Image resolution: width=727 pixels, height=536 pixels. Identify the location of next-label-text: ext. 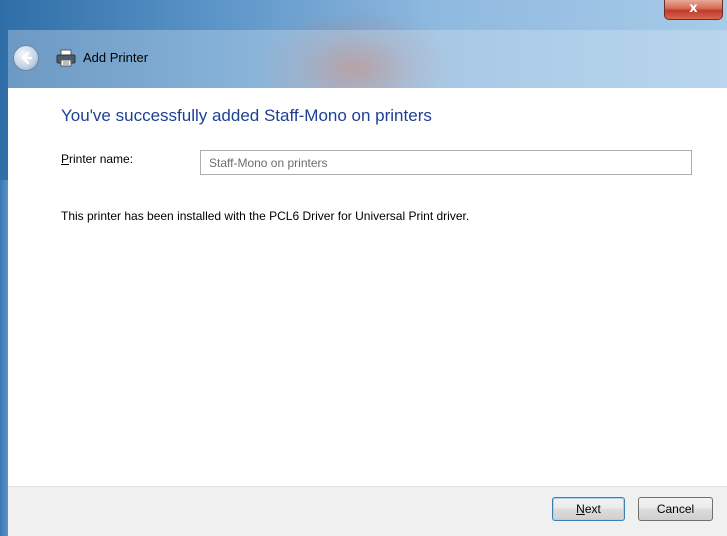
(592, 509).